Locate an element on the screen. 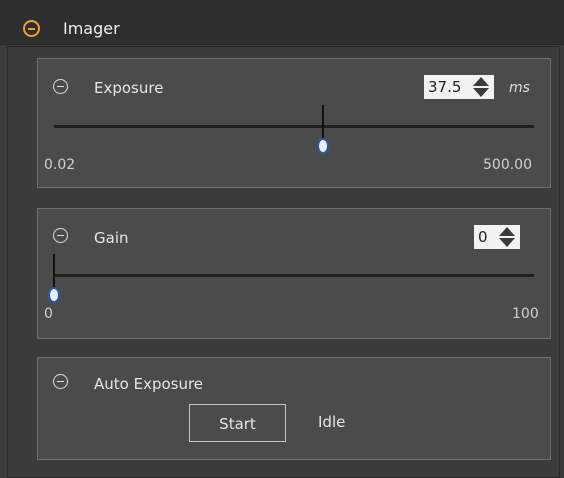  auto-exposure-collapse-icon is located at coordinates (60, 381).